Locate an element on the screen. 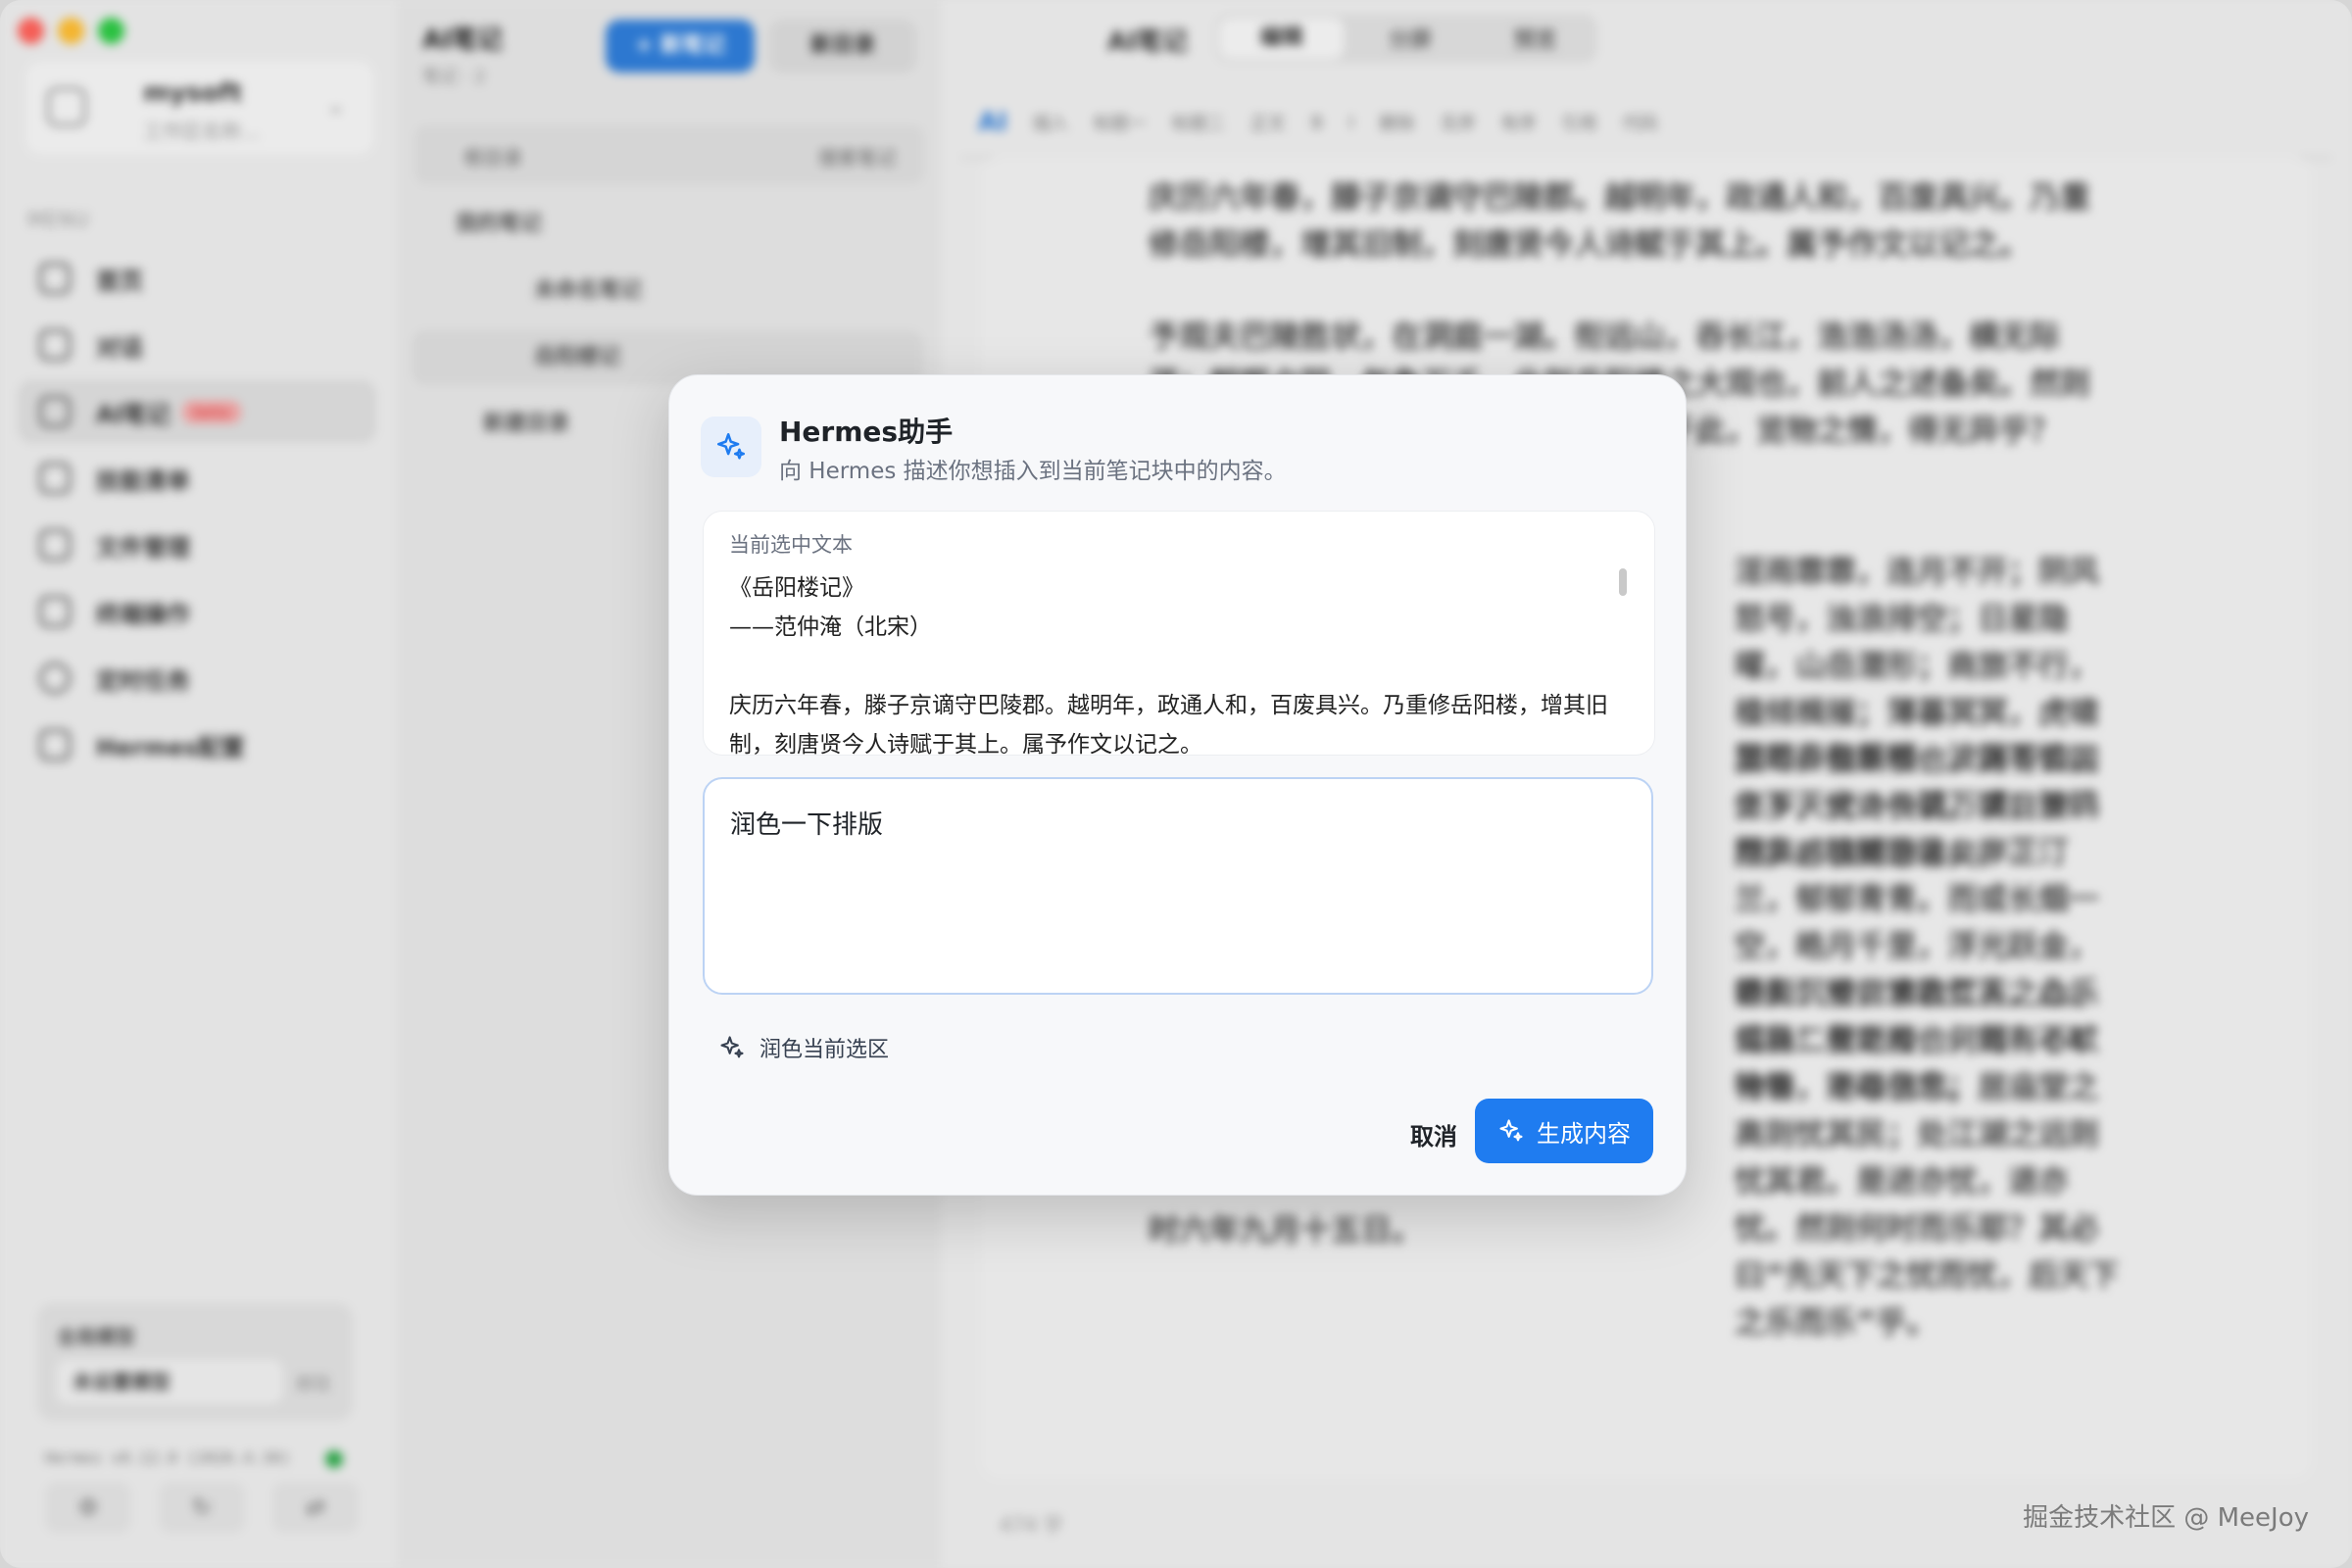 This screenshot has width=2352, height=1568. scrollbar is located at coordinates (1623, 582).